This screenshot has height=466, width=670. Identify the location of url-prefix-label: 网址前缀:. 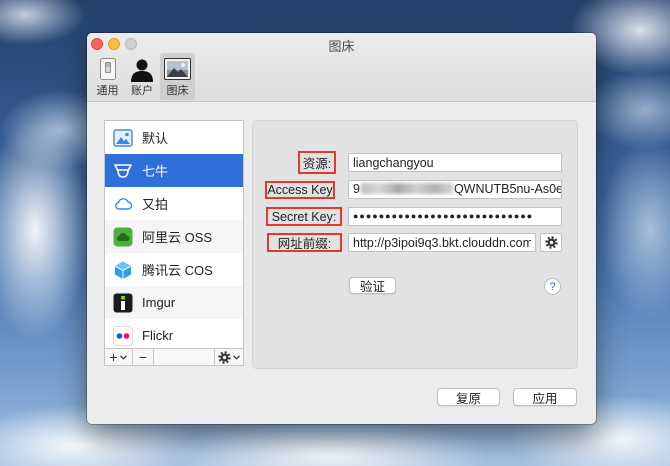
(304, 242).